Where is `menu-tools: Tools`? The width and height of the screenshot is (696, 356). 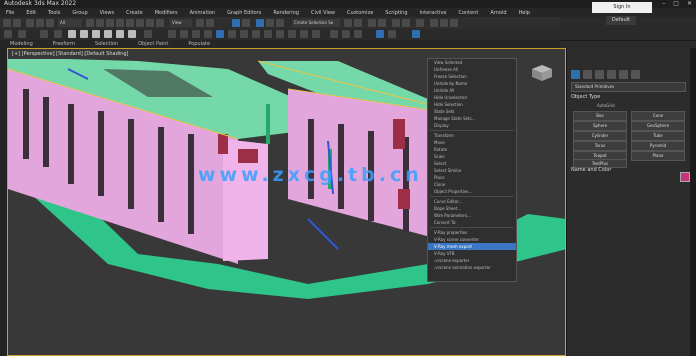 menu-tools: Tools is located at coordinates (54, 13).